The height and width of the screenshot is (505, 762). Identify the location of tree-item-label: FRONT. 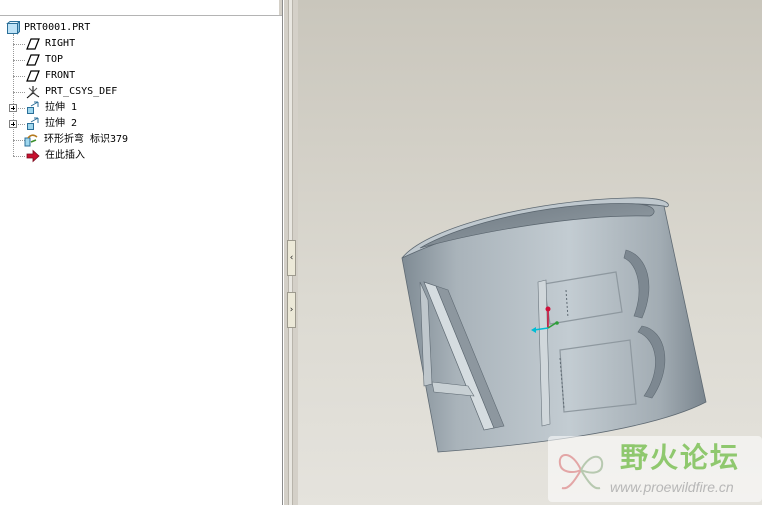
(60, 75).